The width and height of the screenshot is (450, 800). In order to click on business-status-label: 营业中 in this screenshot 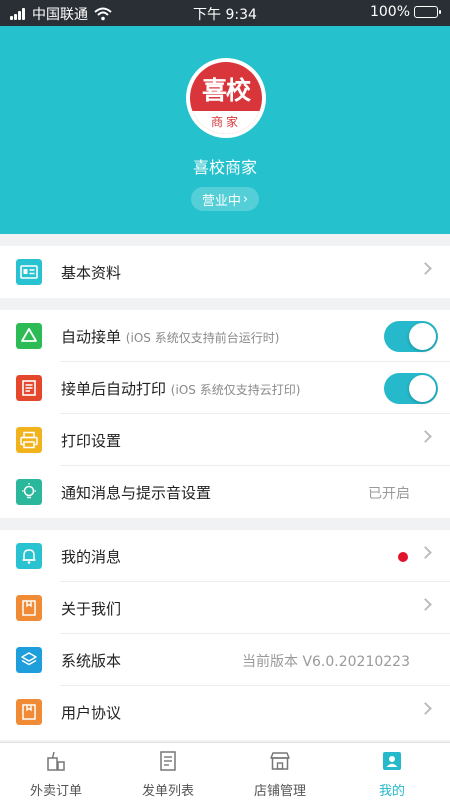, I will do `click(221, 201)`.